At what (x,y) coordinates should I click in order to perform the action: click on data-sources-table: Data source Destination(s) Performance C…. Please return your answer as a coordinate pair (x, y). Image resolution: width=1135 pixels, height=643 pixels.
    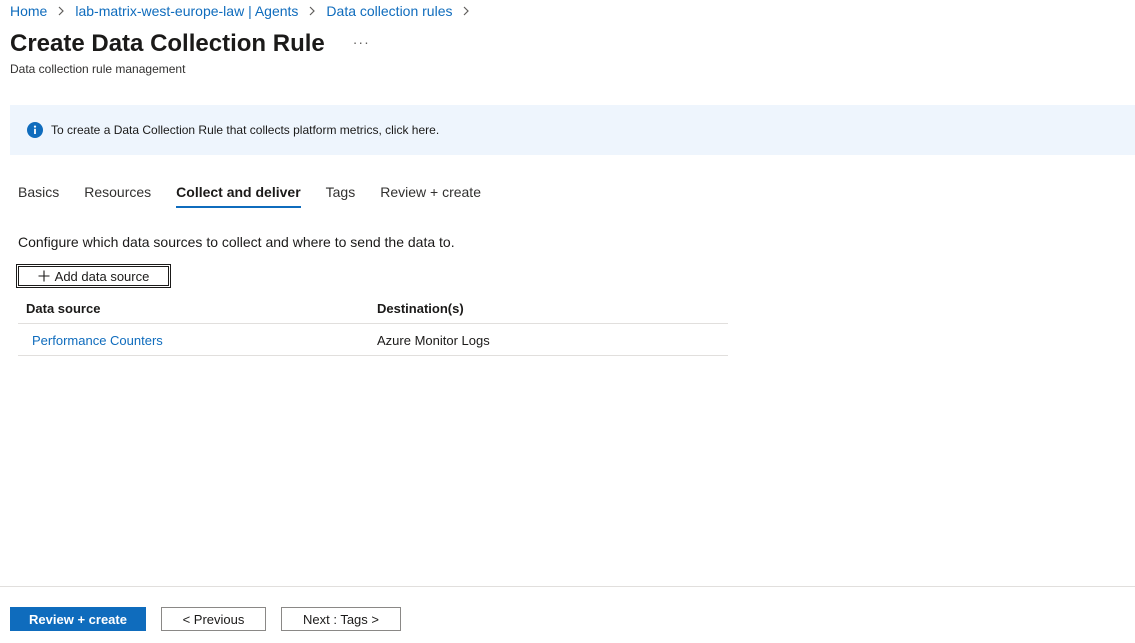
    Looking at the image, I should click on (373, 323).